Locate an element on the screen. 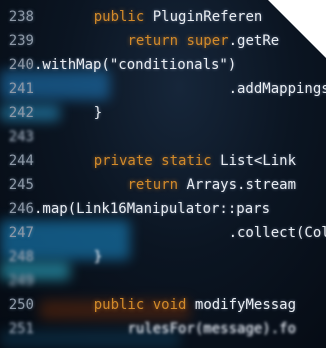 The image size is (326, 348). code-keyword: static is located at coordinates (191, 161).